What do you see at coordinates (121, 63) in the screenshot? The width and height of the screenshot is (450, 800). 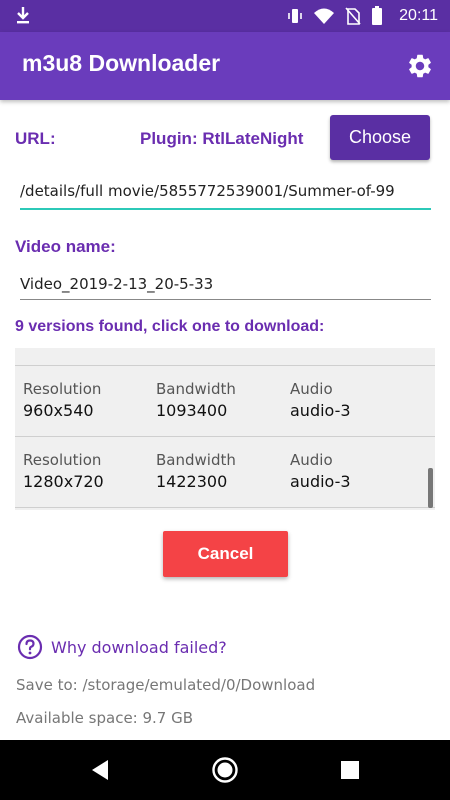 I see `app-title: m3u8 Downloader` at bounding box center [121, 63].